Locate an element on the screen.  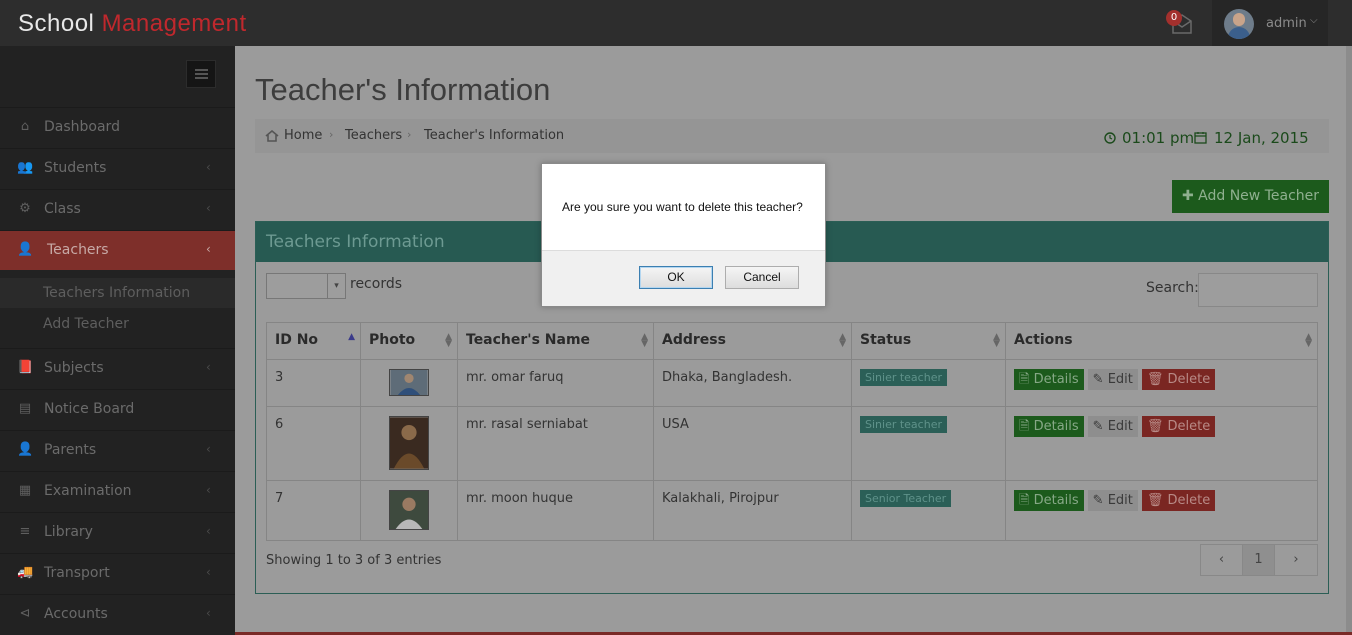
pagination-next-button: › is located at coordinates (1296, 560).